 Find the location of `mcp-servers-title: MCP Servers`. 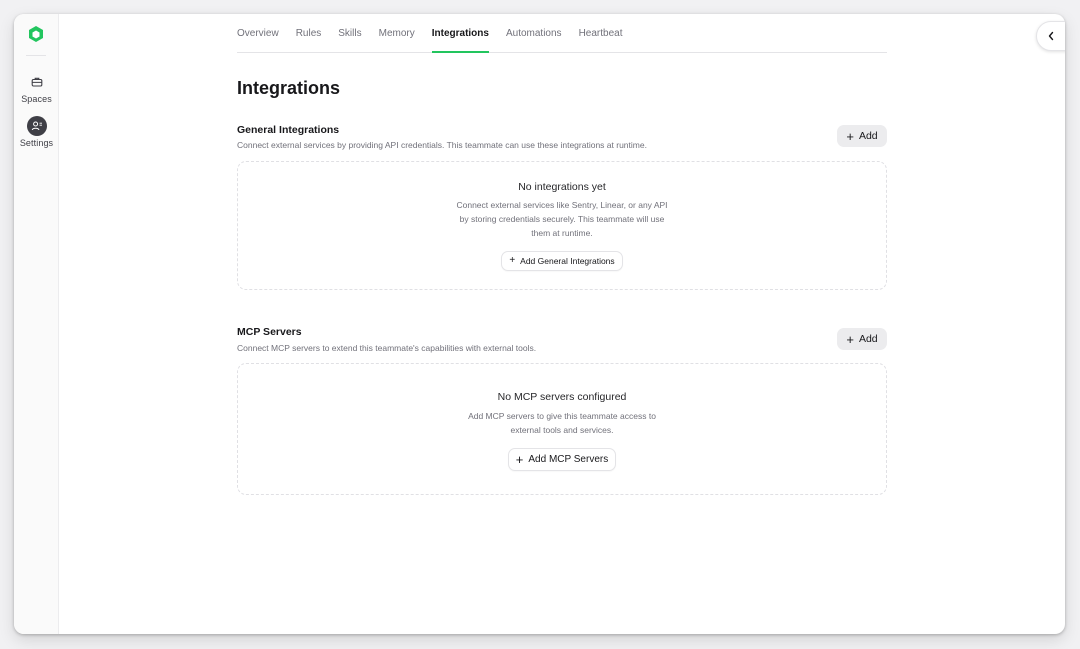

mcp-servers-title: MCP Servers is located at coordinates (269, 332).